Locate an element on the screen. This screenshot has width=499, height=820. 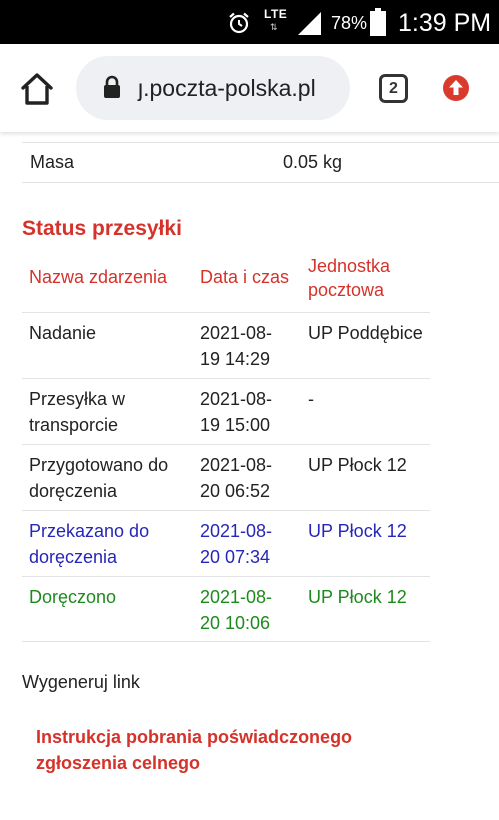
lock-icon is located at coordinates (112, 86).